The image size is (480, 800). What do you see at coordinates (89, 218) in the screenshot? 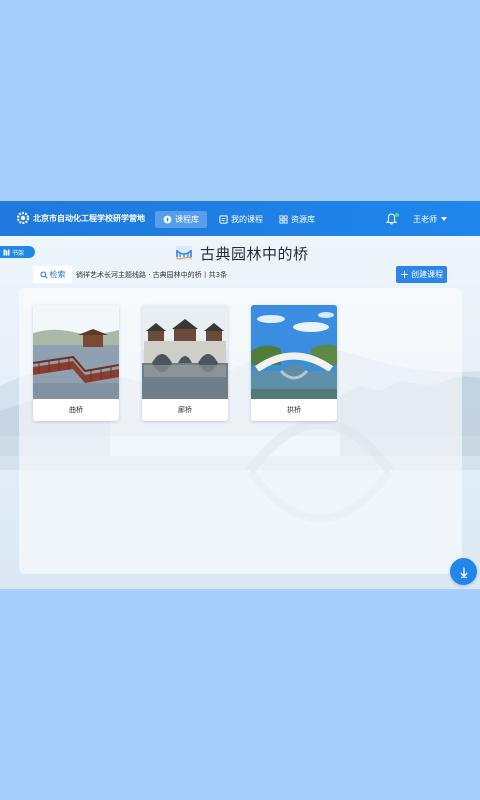
I see `school-name: 北京市自动化工程学校研学营地` at bounding box center [89, 218].